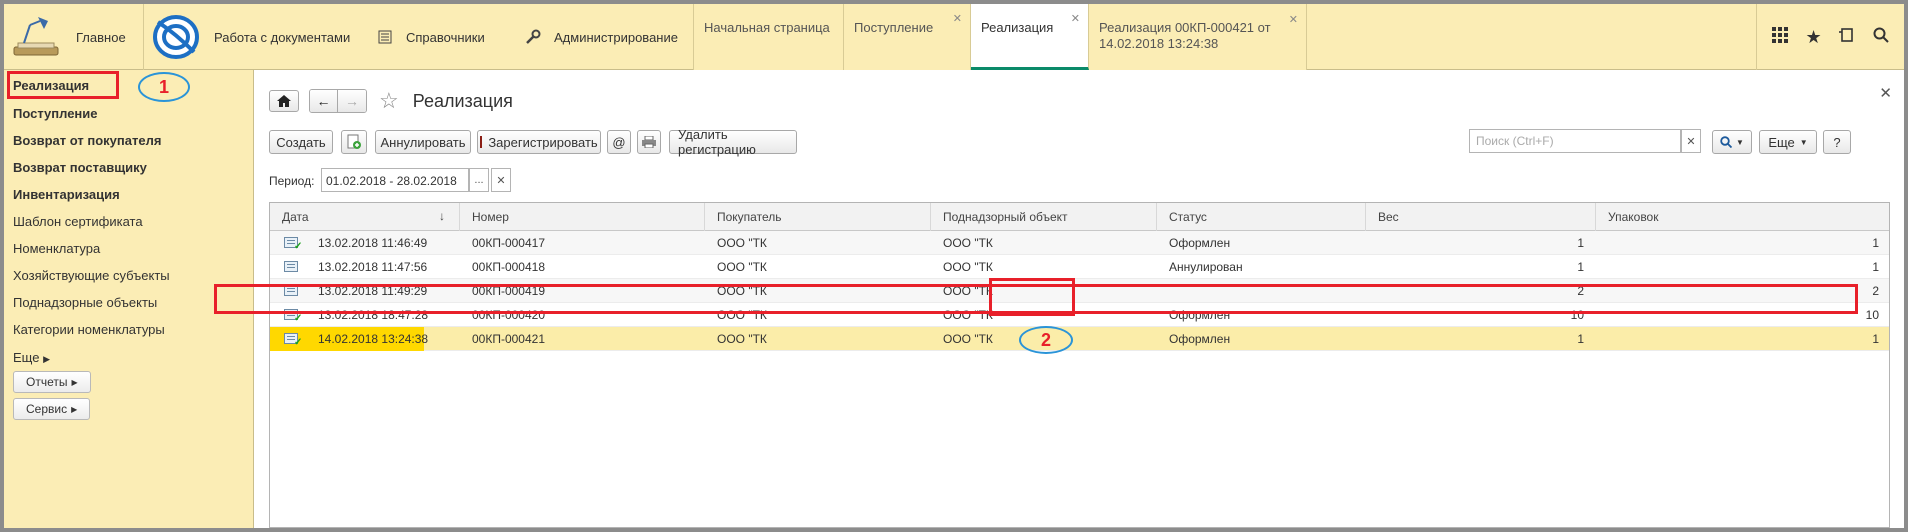  I want to click on page-title: Реализация, so click(462, 100).